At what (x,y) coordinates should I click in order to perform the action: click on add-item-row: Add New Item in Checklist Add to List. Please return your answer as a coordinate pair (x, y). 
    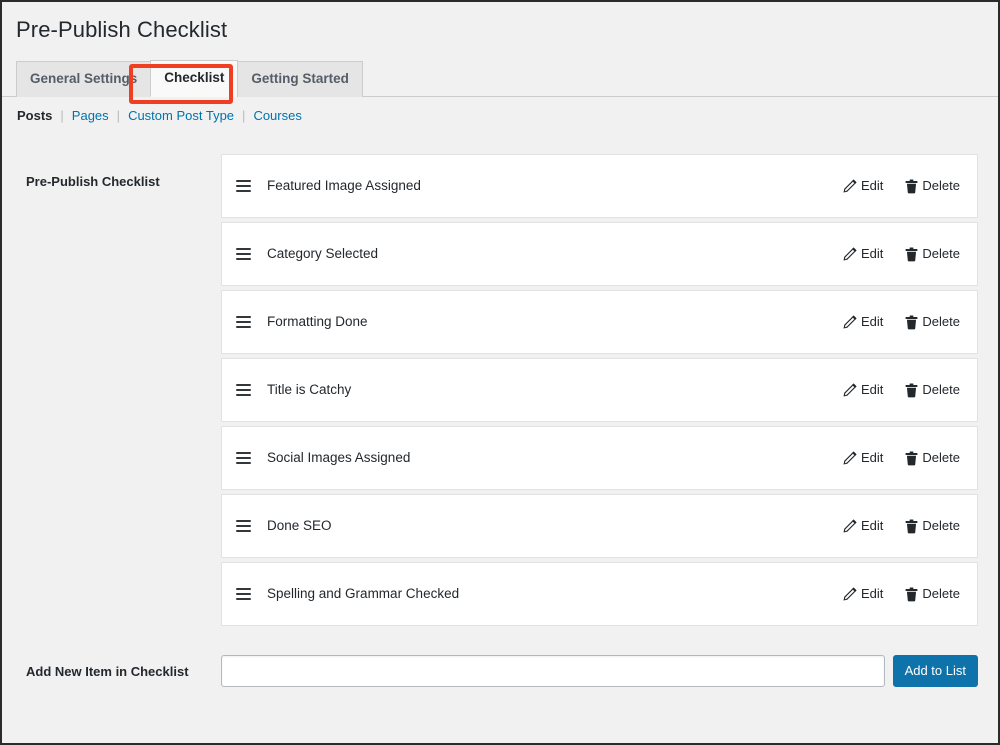
    Looking at the image, I should click on (500, 671).